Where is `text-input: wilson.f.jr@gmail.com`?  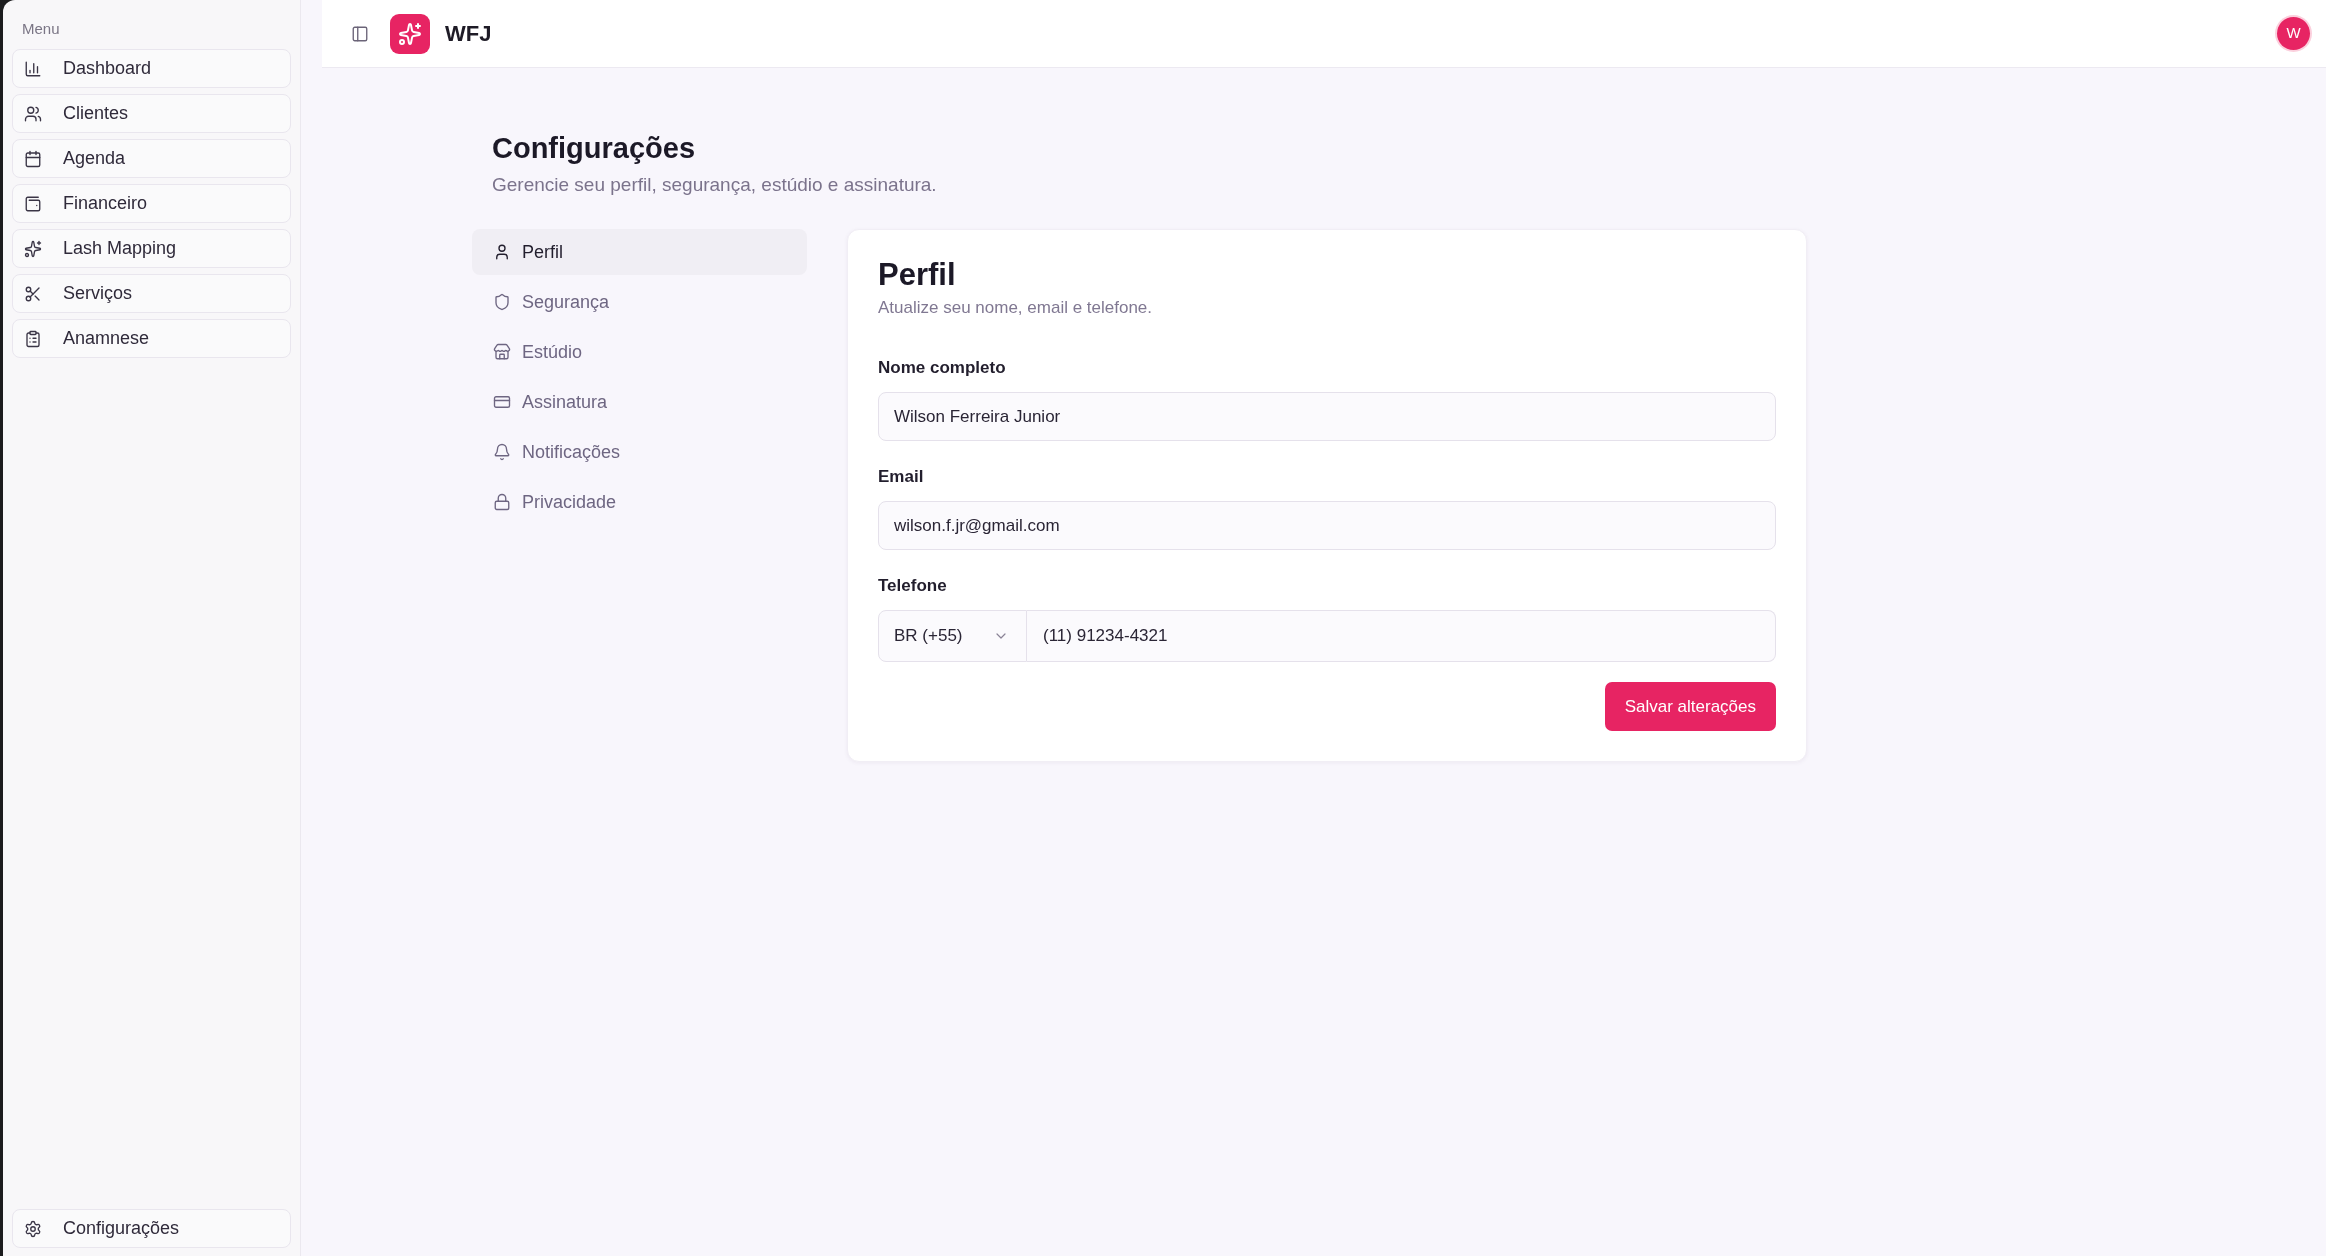 text-input: wilson.f.jr@gmail.com is located at coordinates (1327, 525).